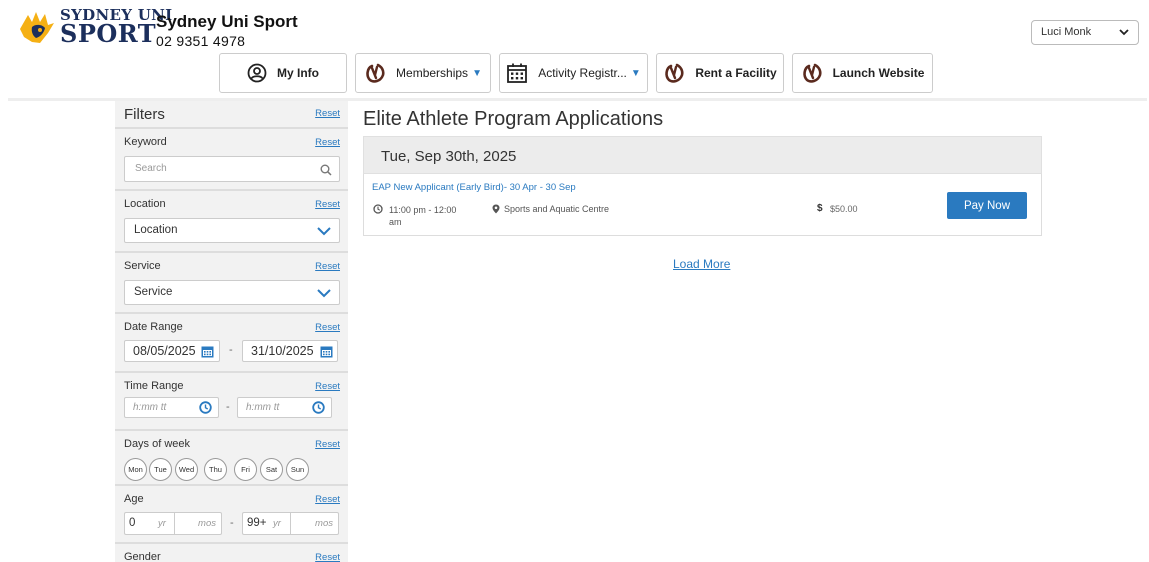 The height and width of the screenshot is (562, 1149). What do you see at coordinates (215, 469) in the screenshot?
I see `day-toggle-thu: Thu` at bounding box center [215, 469].